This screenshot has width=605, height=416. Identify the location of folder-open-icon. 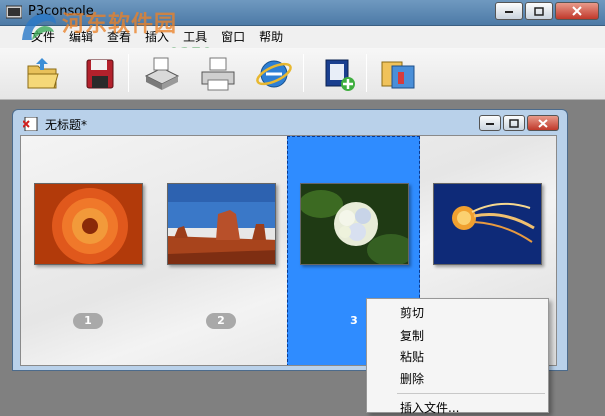
(42, 74).